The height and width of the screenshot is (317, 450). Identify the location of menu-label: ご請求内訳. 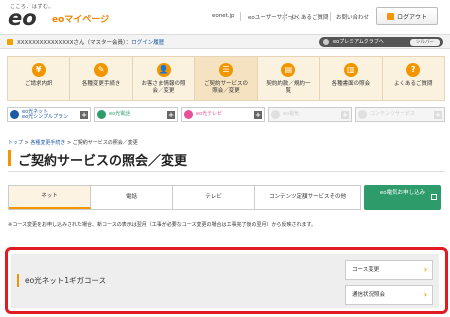
(38, 84).